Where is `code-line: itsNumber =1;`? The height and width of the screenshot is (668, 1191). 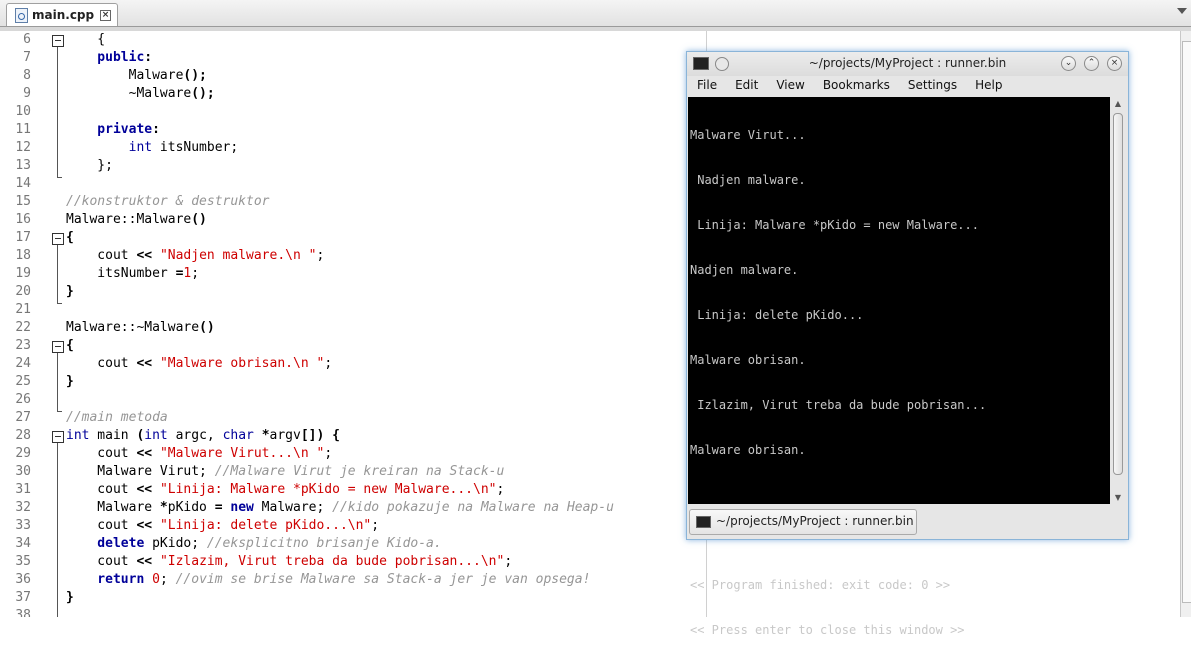 code-line: itsNumber =1; is located at coordinates (132, 274).